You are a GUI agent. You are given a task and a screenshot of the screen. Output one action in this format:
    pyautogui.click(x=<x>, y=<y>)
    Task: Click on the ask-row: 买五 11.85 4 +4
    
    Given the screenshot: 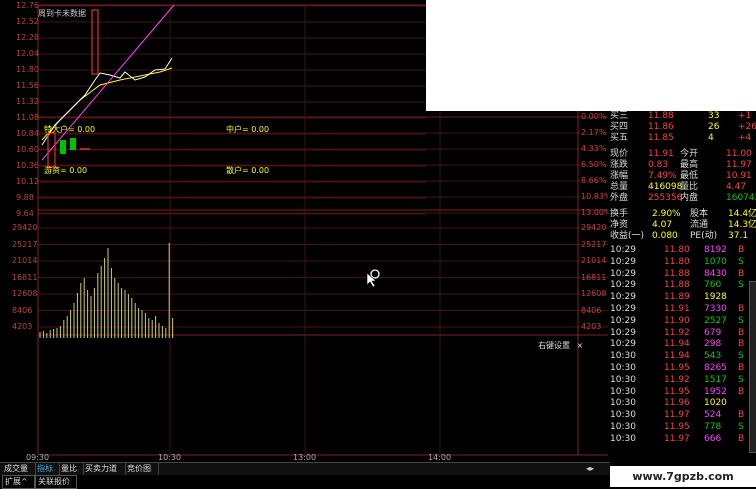 What is the action you would take?
    pyautogui.click(x=682, y=138)
    